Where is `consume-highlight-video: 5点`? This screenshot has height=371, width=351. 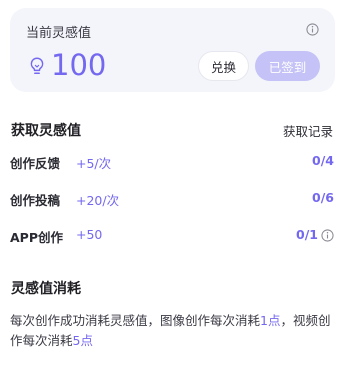 consume-highlight-video: 5点 is located at coordinates (82, 340).